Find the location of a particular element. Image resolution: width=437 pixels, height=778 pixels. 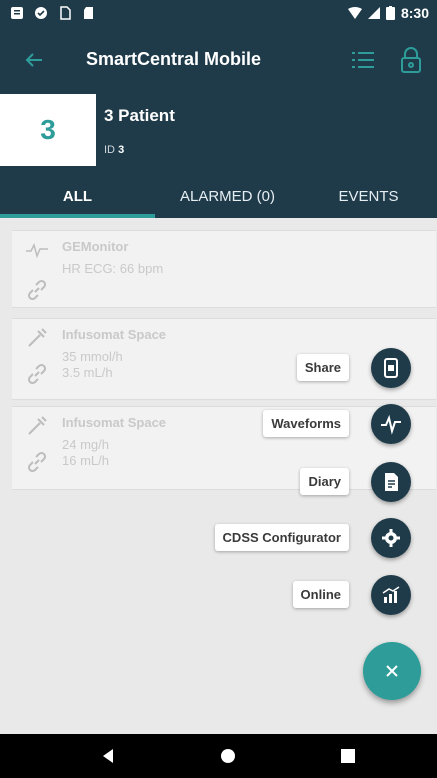

lock-icon is located at coordinates (411, 60).